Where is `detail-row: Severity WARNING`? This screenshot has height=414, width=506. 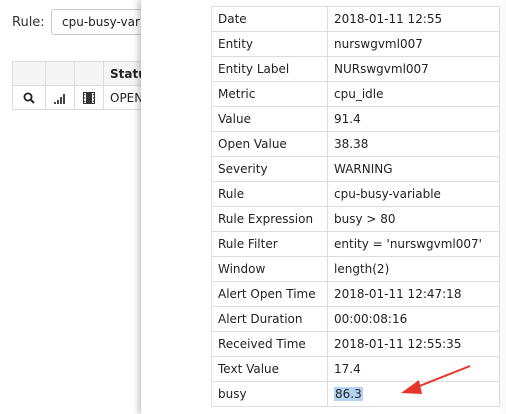
detail-row: Severity WARNING is located at coordinates (355, 169).